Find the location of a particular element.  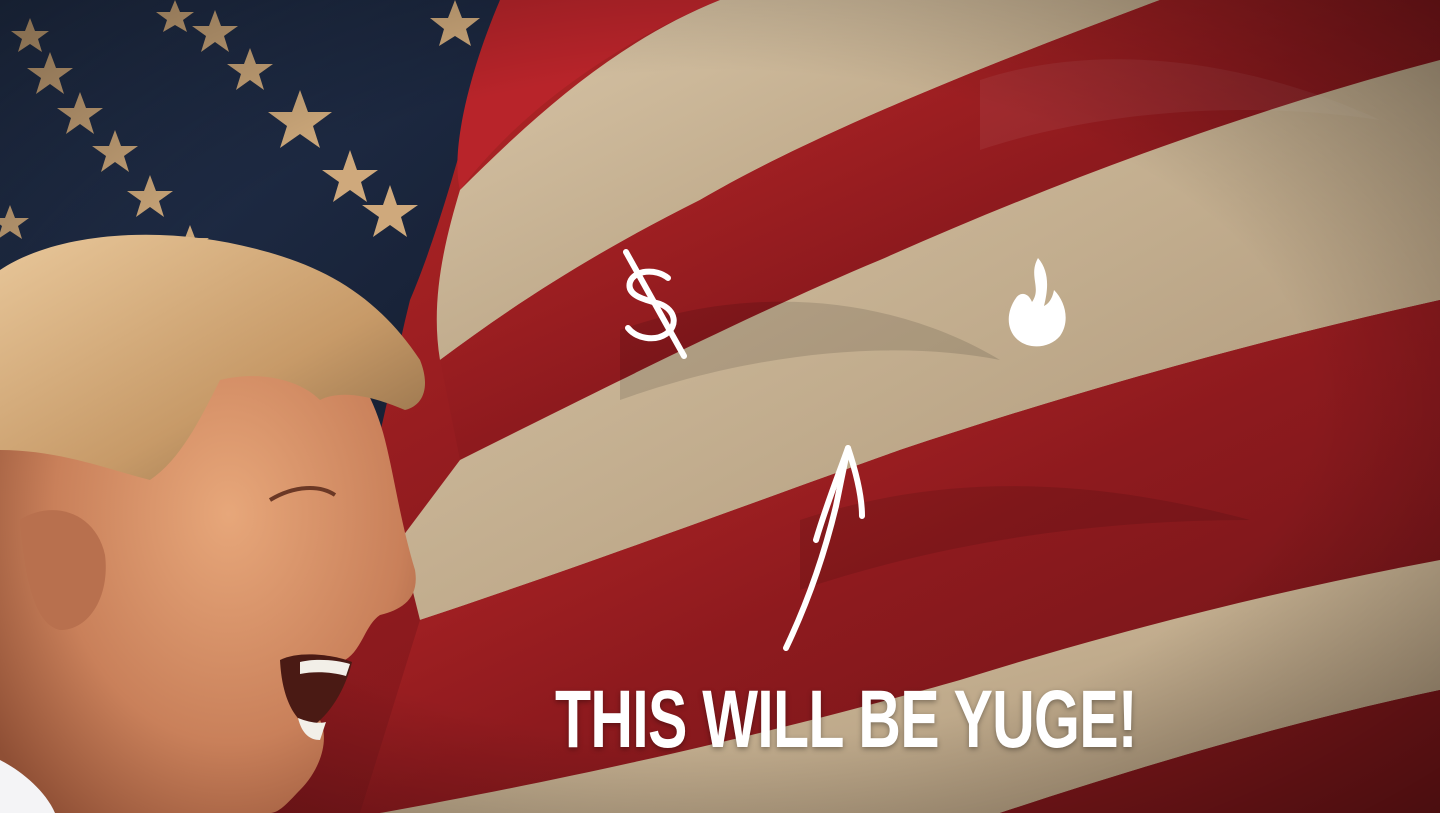

flame-icon is located at coordinates (1037, 302).